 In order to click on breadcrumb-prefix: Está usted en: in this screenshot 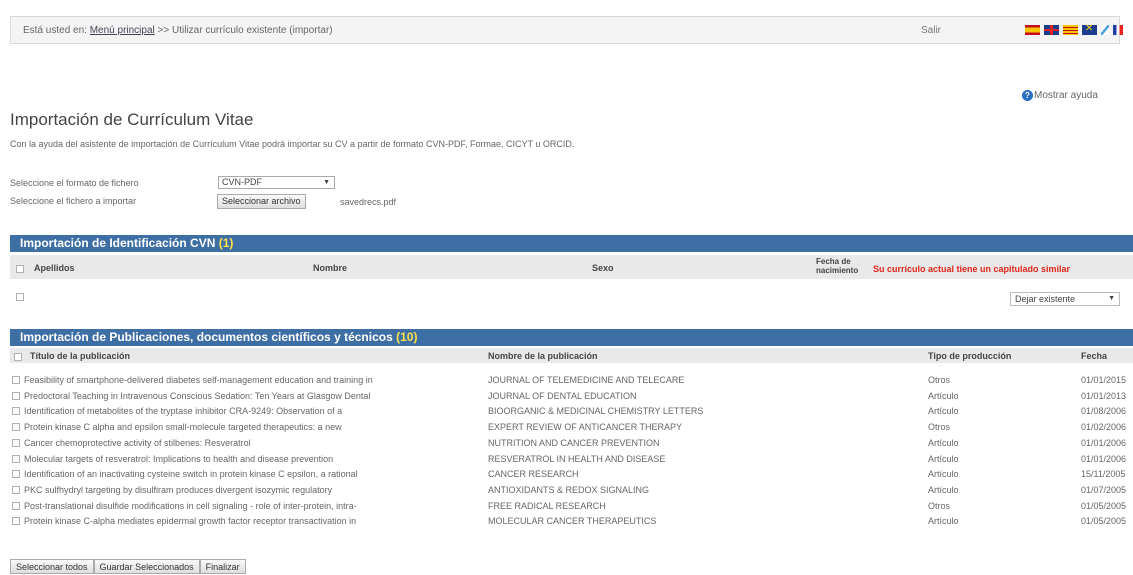, I will do `click(55, 30)`.